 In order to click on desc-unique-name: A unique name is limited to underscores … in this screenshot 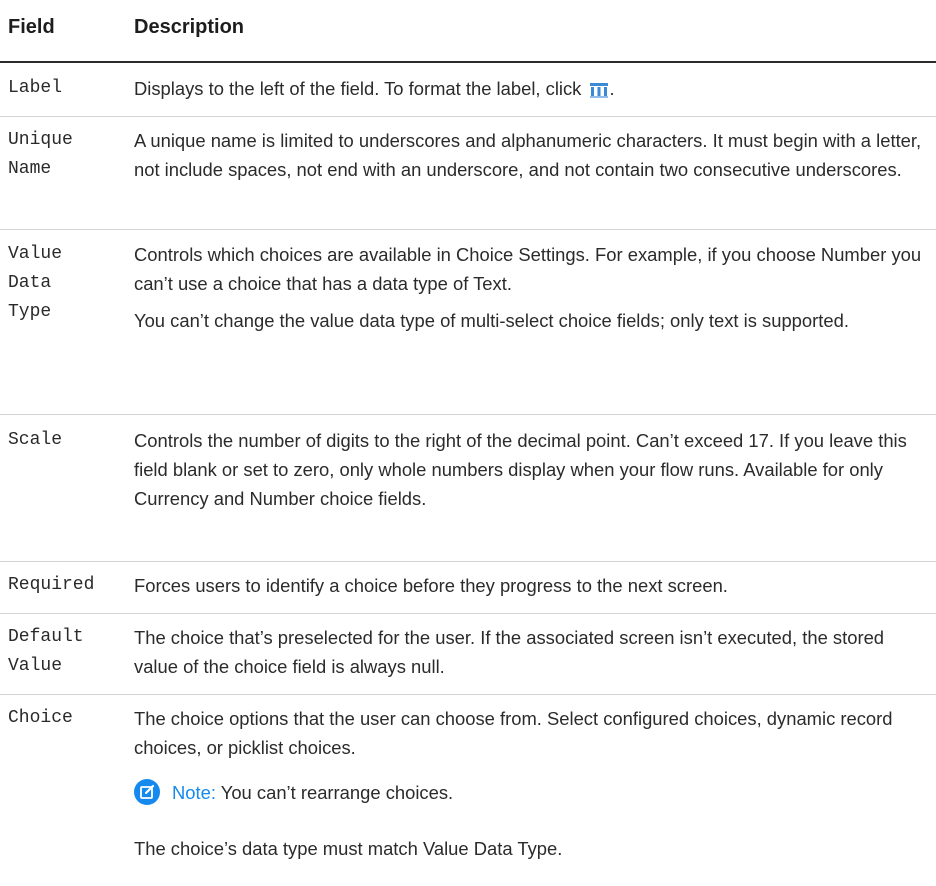, I will do `click(528, 155)`.